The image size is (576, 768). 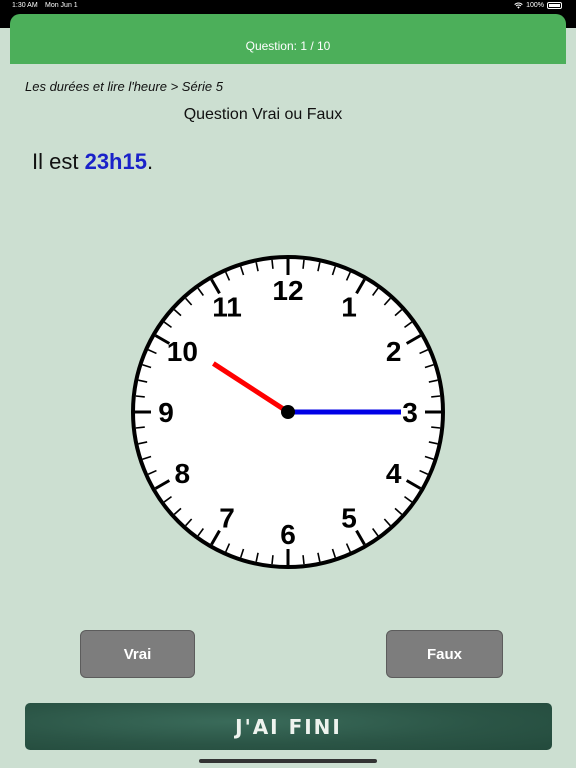 What do you see at coordinates (518, 5) in the screenshot?
I see `wifi-icon` at bounding box center [518, 5].